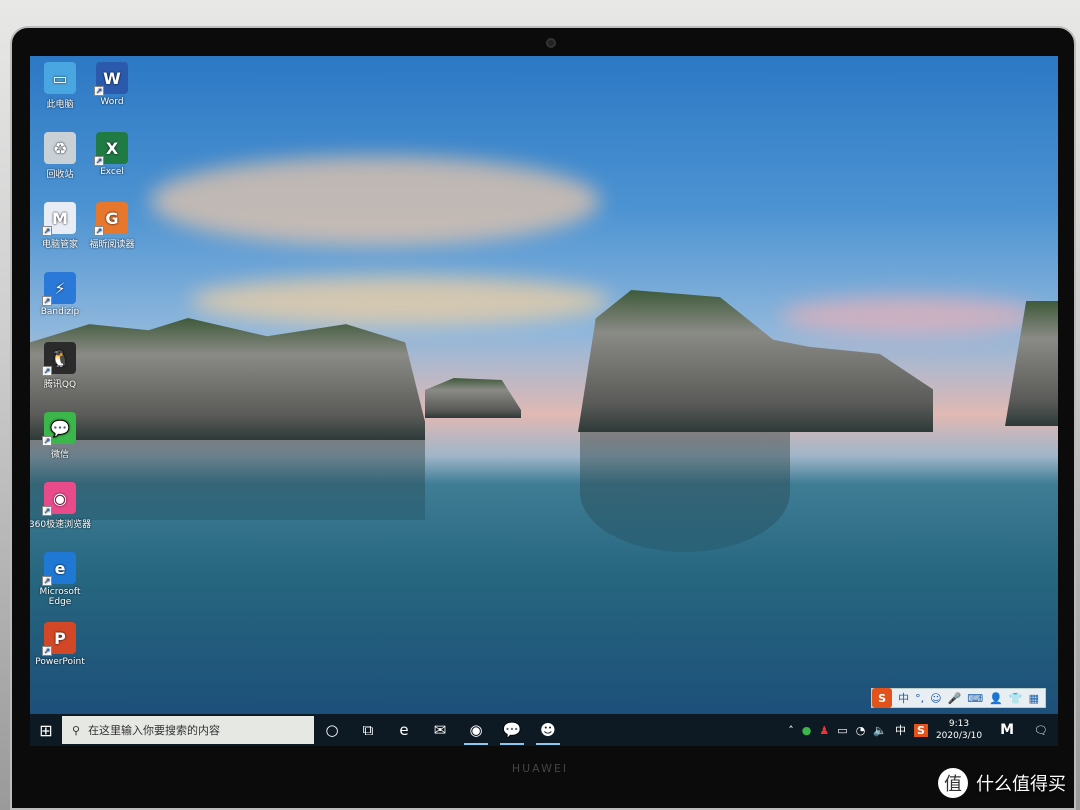 The image size is (1080, 810). I want to click on desktop-icon-word: W ↗ Word, so click(112, 84).